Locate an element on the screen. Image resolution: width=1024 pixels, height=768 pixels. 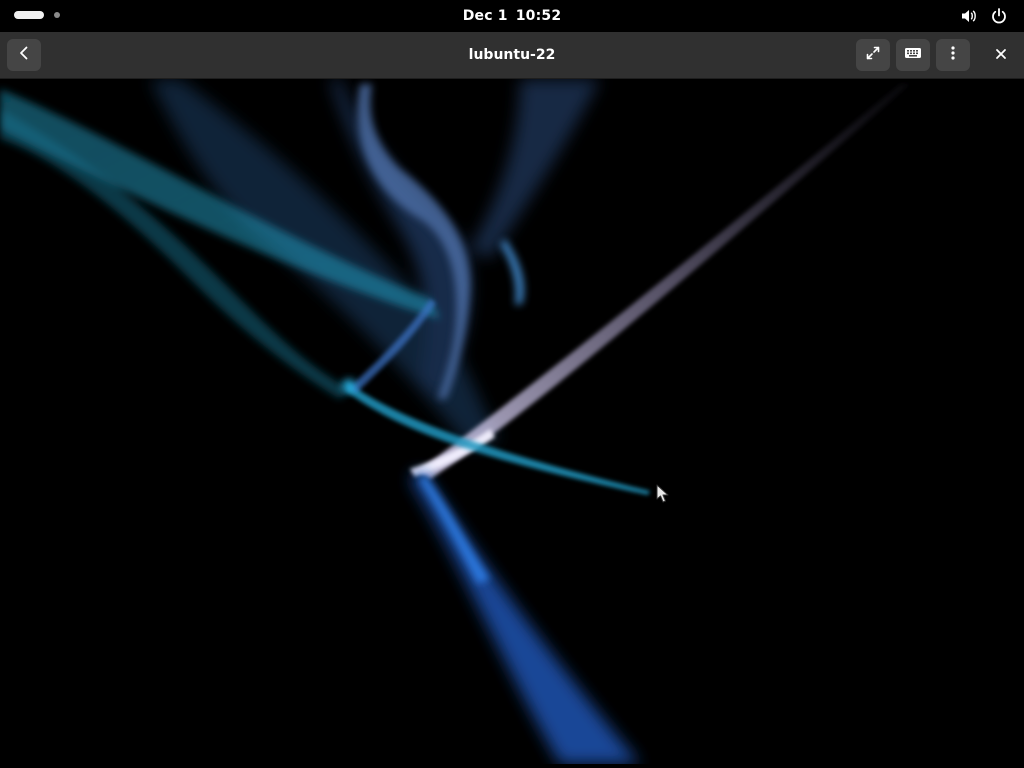
fullscreen-button is located at coordinates (873, 55).